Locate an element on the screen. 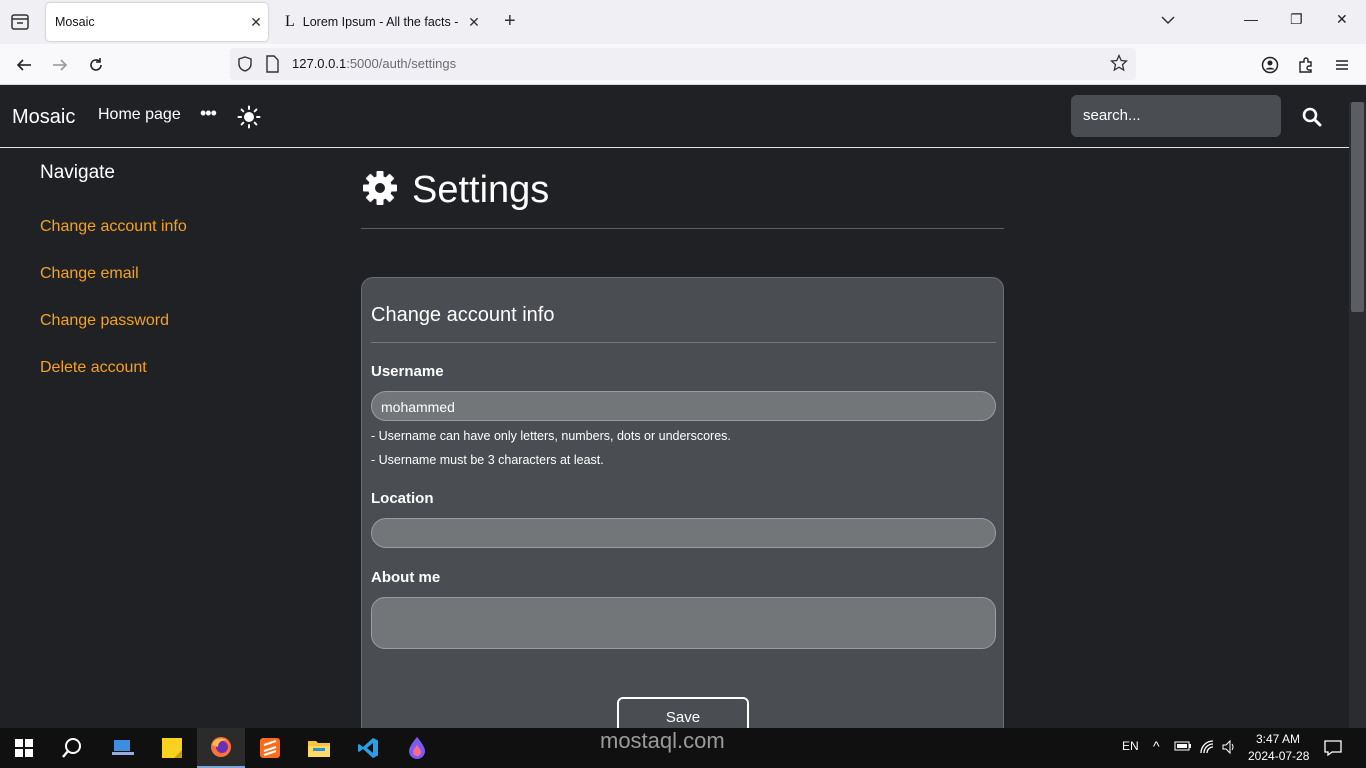 The height and width of the screenshot is (768, 1366). username-field: mohammed is located at coordinates (683, 406).